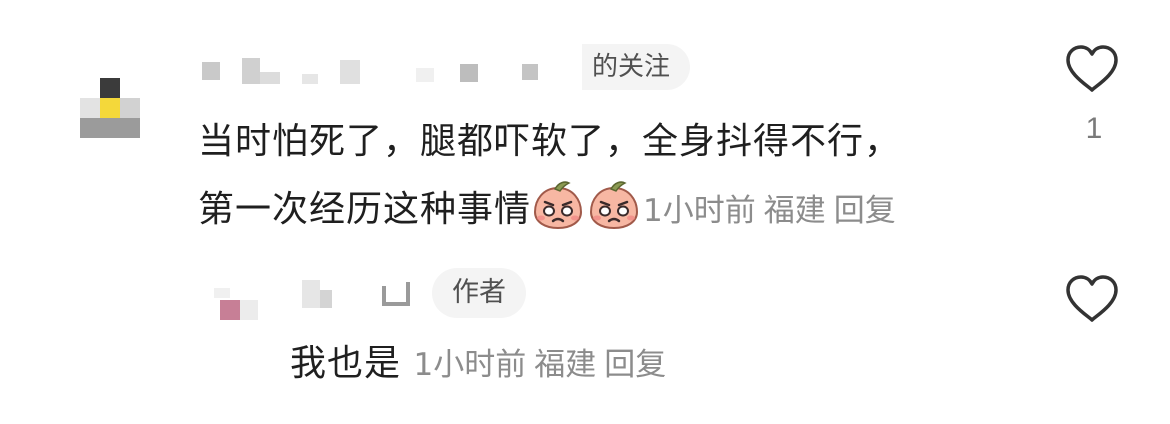 This screenshot has width=1170, height=424. What do you see at coordinates (550, 141) in the screenshot?
I see `comment-text-line1: 当时怕死了，腿都吓软了，全身抖得不行，` at bounding box center [550, 141].